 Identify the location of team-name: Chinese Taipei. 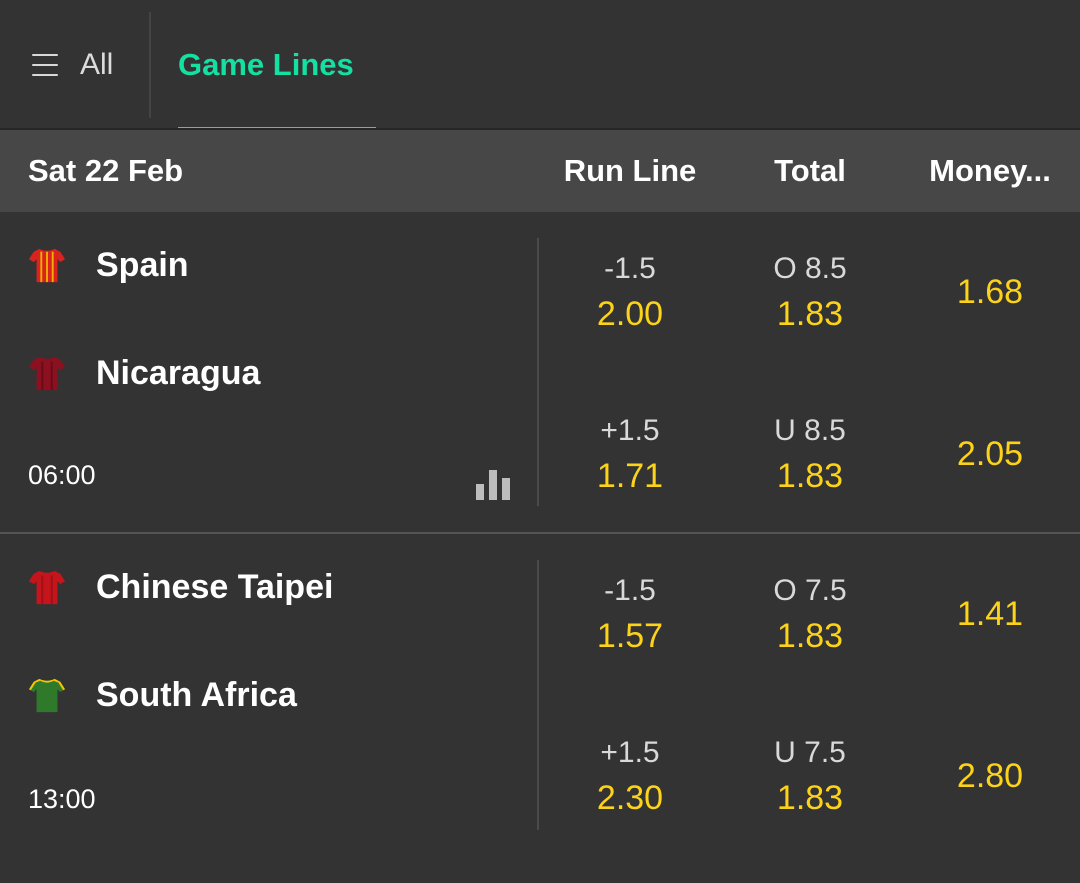
(215, 586).